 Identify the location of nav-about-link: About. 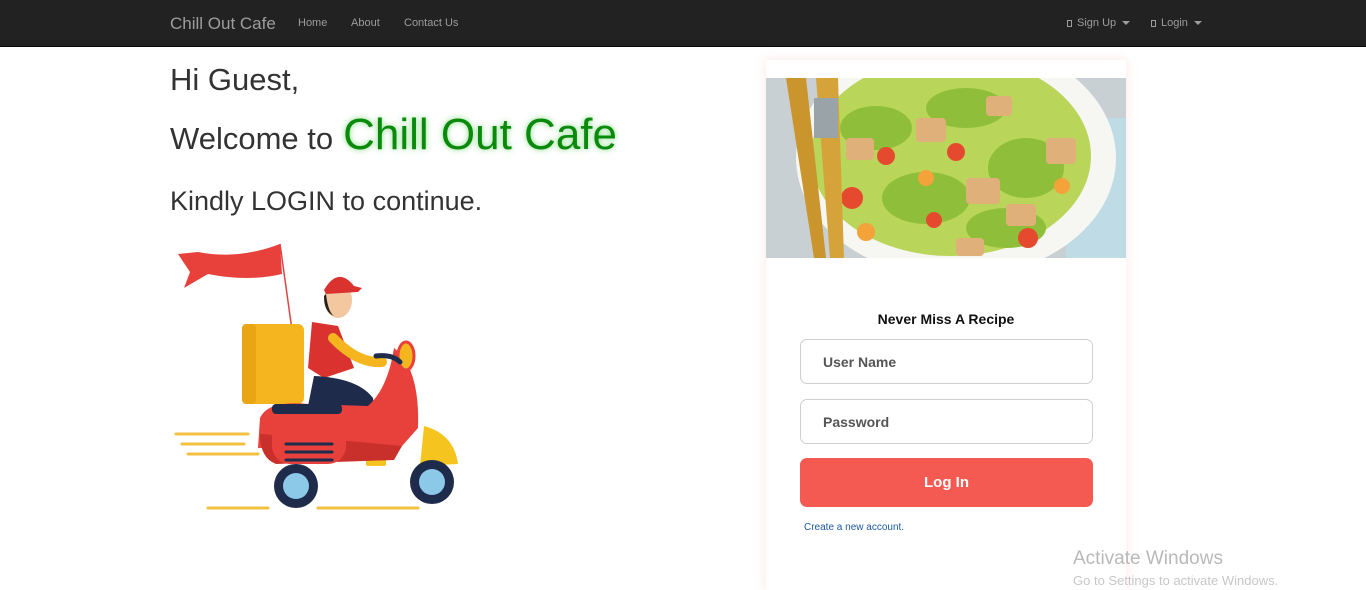
(365, 23).